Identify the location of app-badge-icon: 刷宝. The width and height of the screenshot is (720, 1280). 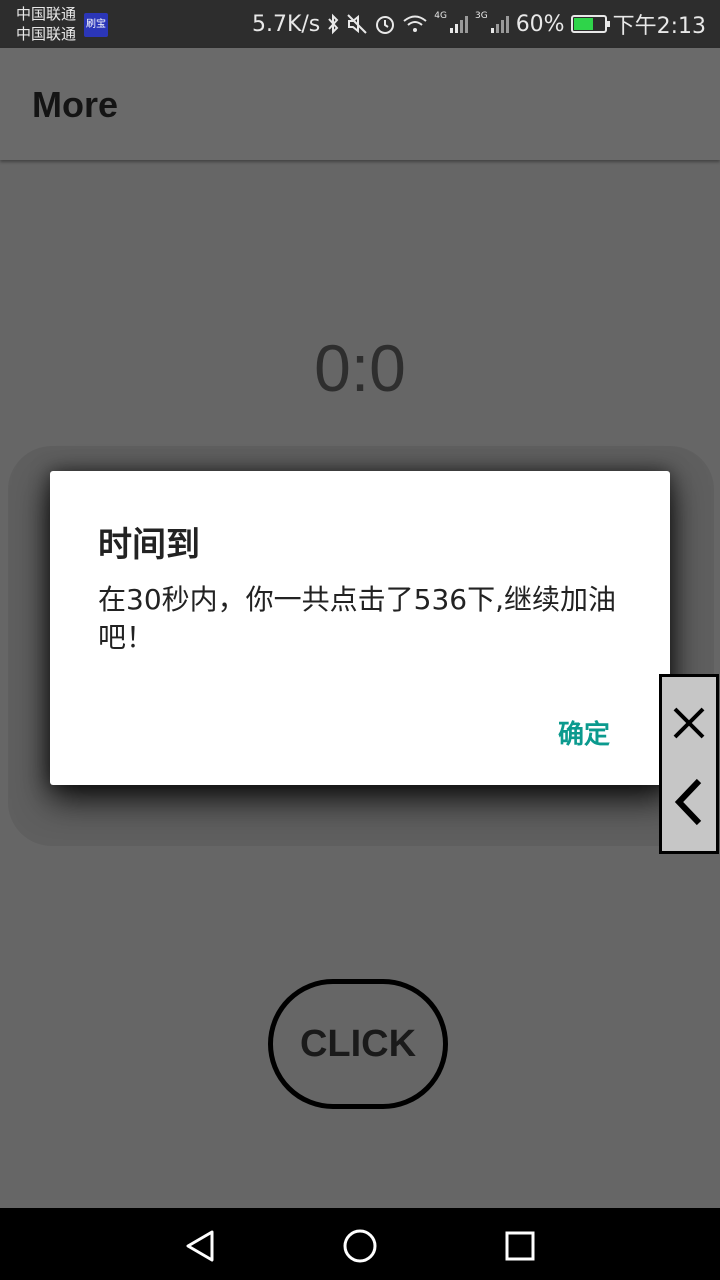
(96, 25).